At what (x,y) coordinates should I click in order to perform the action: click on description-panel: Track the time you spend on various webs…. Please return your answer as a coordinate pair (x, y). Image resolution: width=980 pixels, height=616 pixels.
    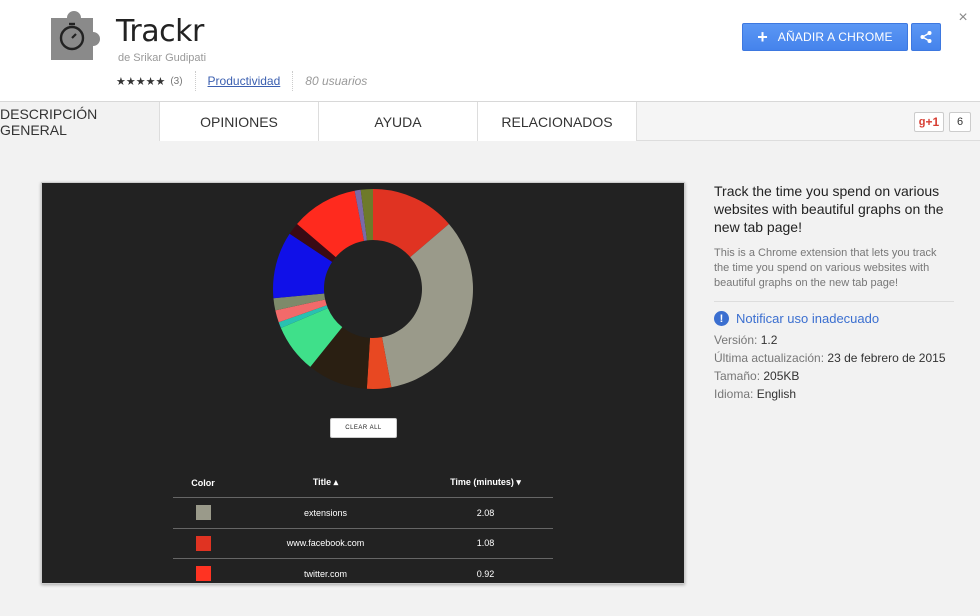
    Looking at the image, I should click on (834, 292).